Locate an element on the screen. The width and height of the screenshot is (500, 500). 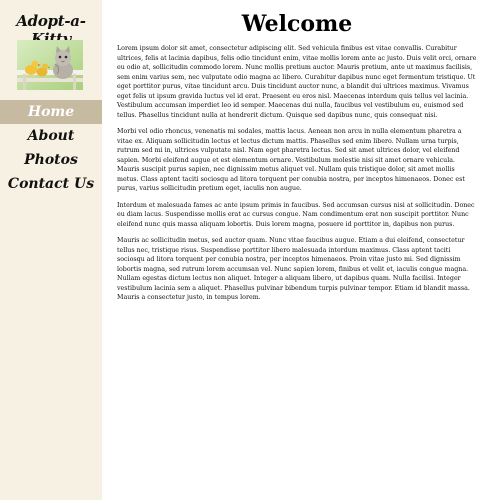
main-nav: Home About Photos Contact Us is located at coordinates (51, 148).